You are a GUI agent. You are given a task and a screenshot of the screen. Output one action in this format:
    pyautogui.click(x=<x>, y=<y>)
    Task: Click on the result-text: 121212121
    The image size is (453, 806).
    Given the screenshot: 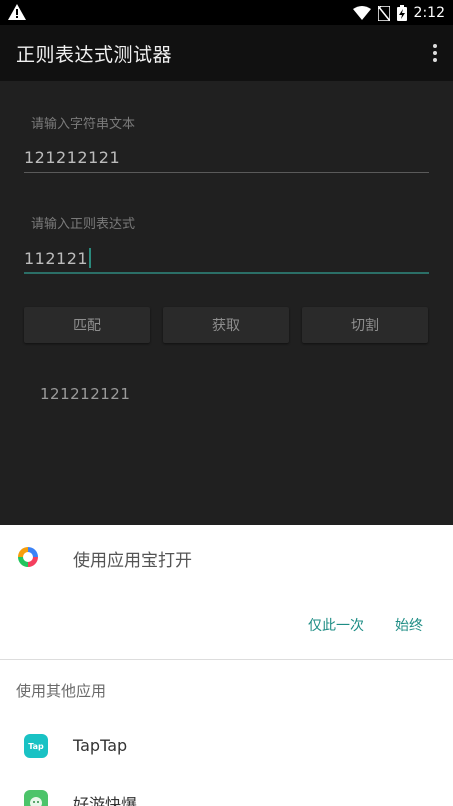 What is the action you would take?
    pyautogui.click(x=85, y=394)
    